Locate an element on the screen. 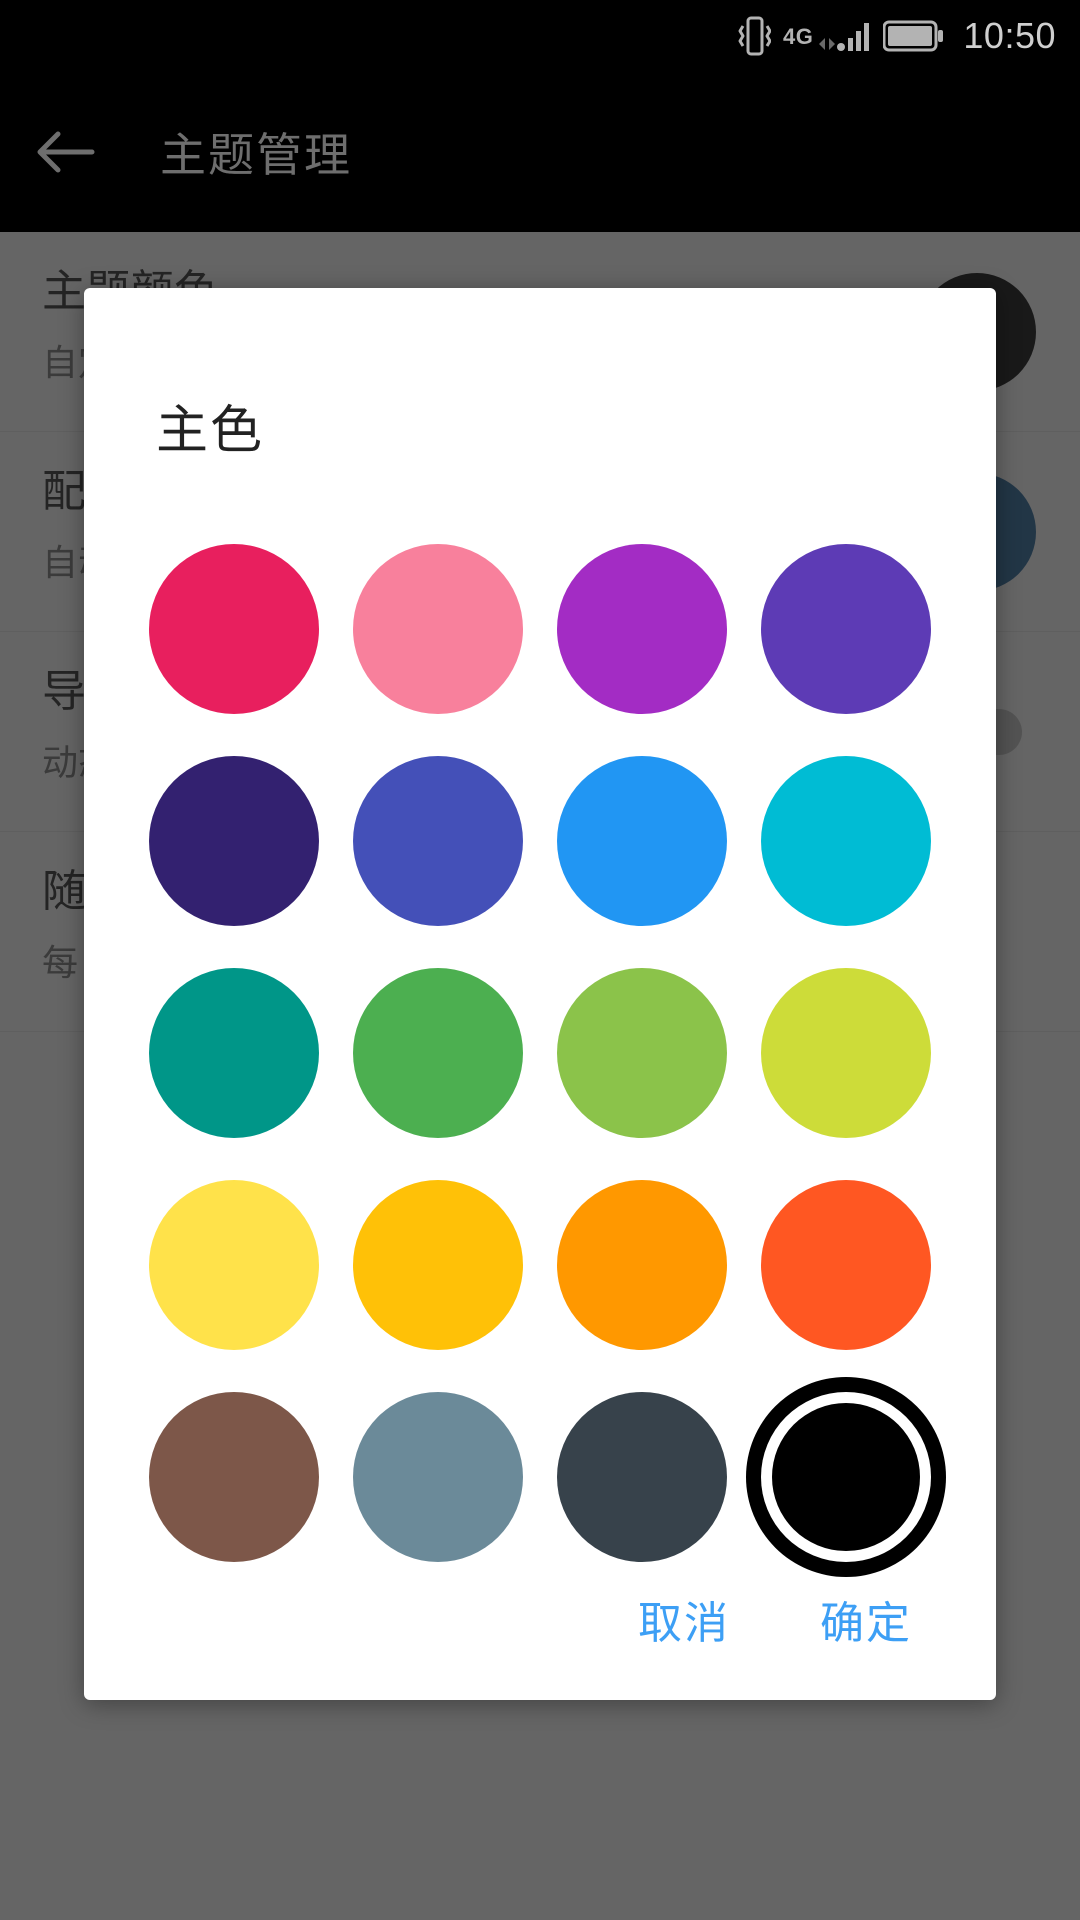 The width and height of the screenshot is (1080, 1920). color-swatch-indigo-dark is located at coordinates (234, 841).